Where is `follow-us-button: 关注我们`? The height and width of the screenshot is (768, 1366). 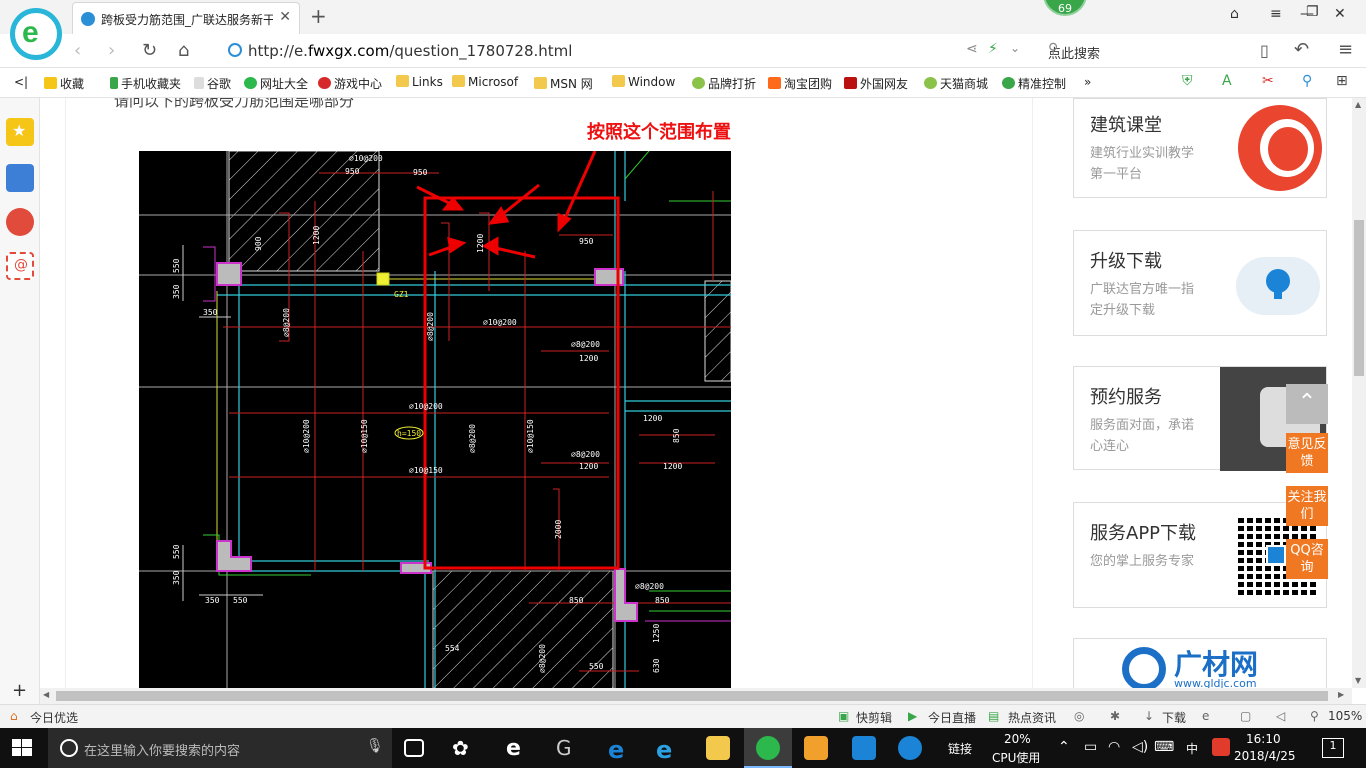 follow-us-button: 关注我们 is located at coordinates (1307, 506).